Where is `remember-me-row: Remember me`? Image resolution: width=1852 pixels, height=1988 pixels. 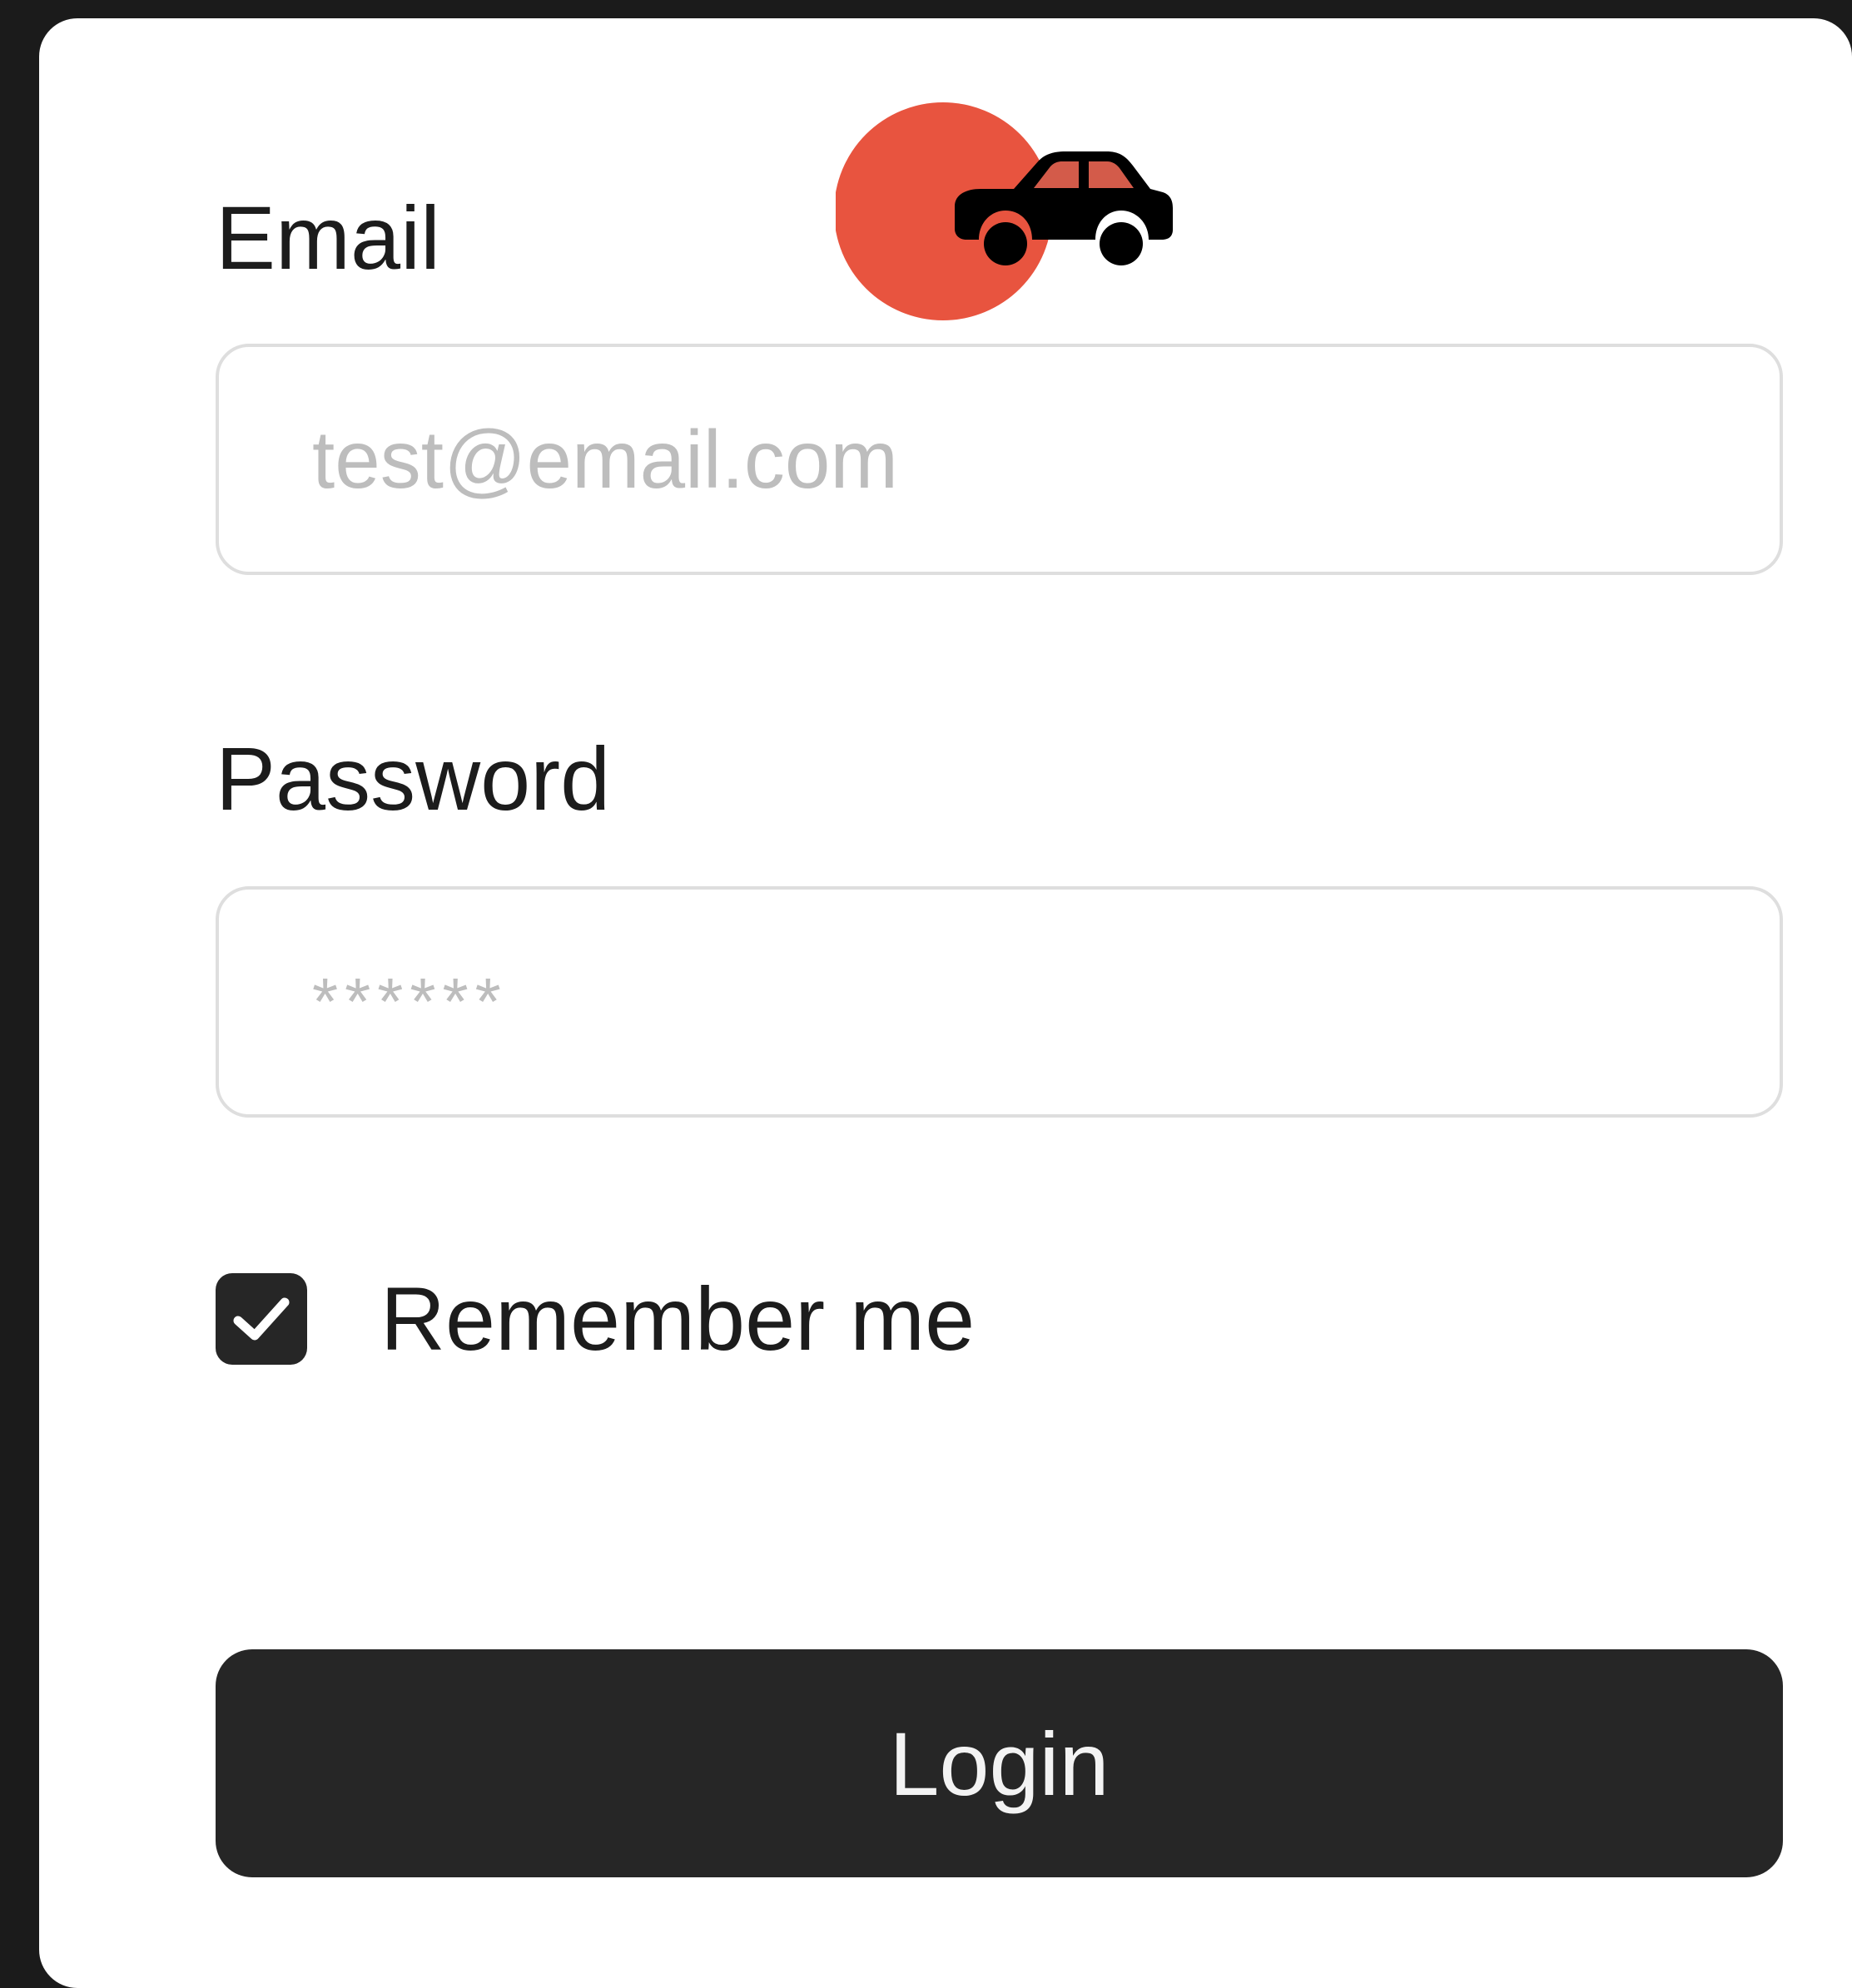
remember-me-row: Remember me is located at coordinates (596, 1319).